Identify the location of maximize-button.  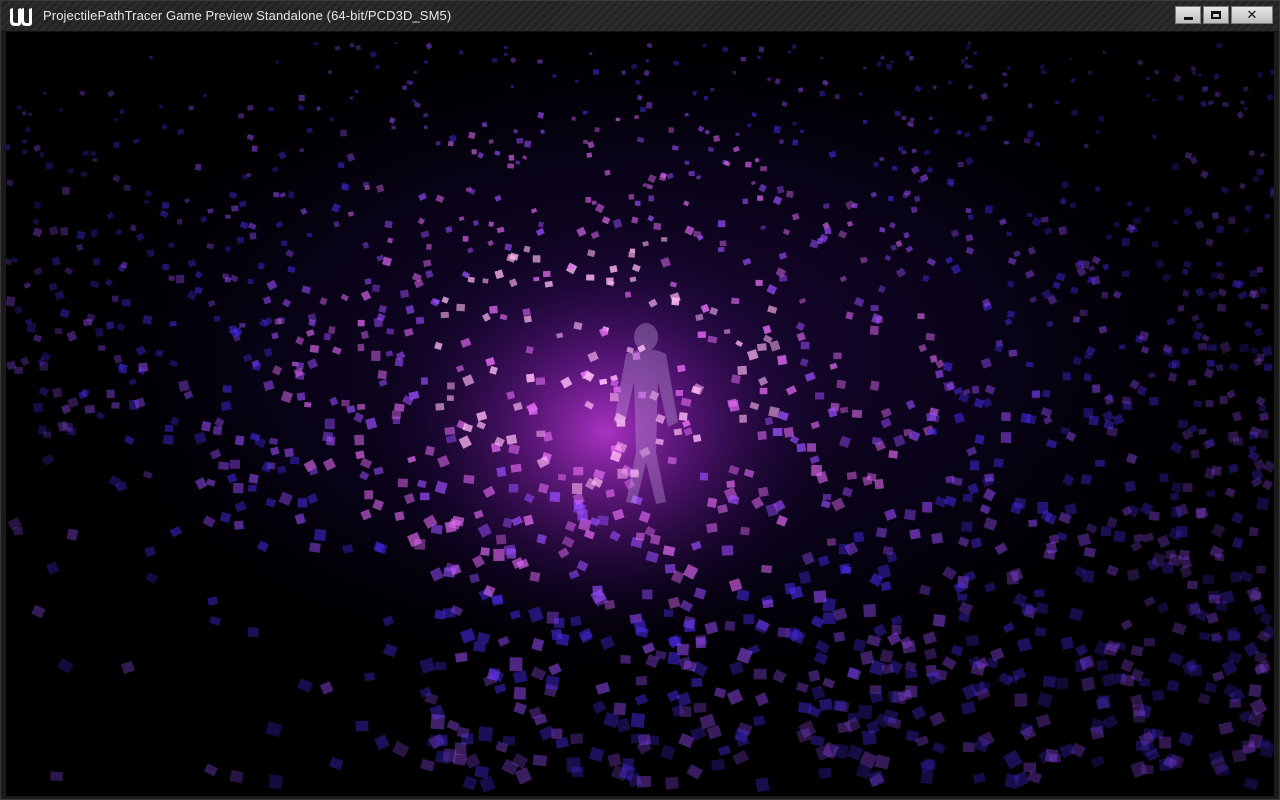
(1216, 15).